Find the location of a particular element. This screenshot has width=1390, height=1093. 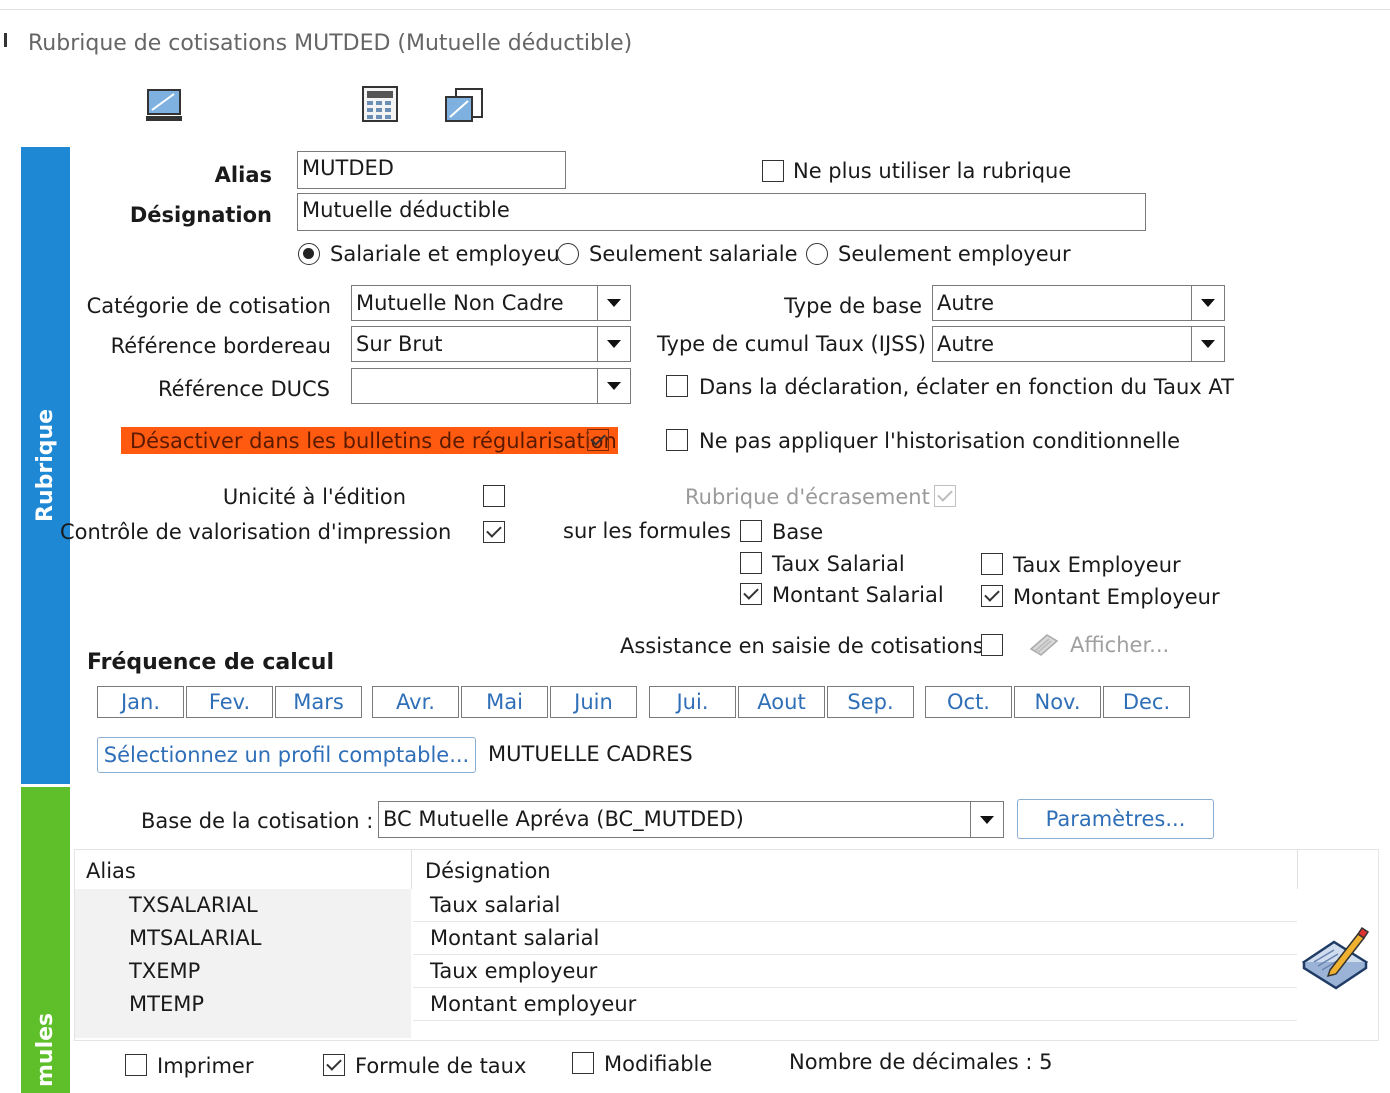

controle-checkbox is located at coordinates (494, 532).